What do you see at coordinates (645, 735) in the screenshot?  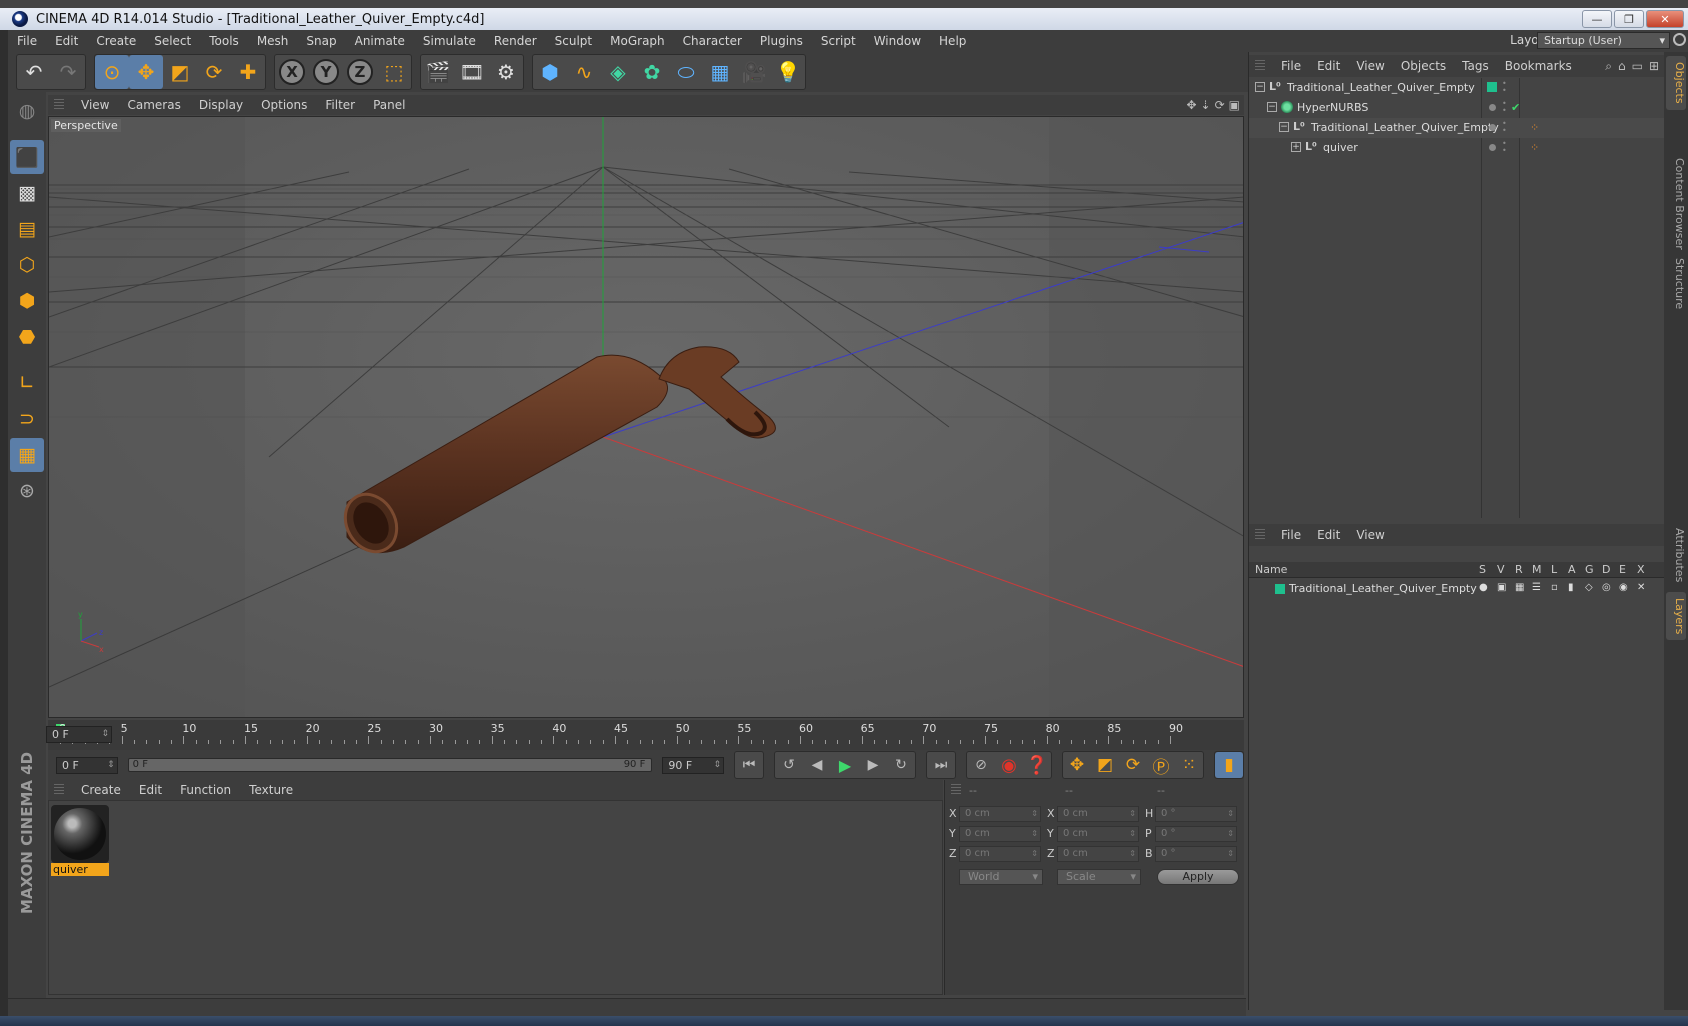 I see `timeline-ruler: 051015202530354045505560657075808590 0 F` at bounding box center [645, 735].